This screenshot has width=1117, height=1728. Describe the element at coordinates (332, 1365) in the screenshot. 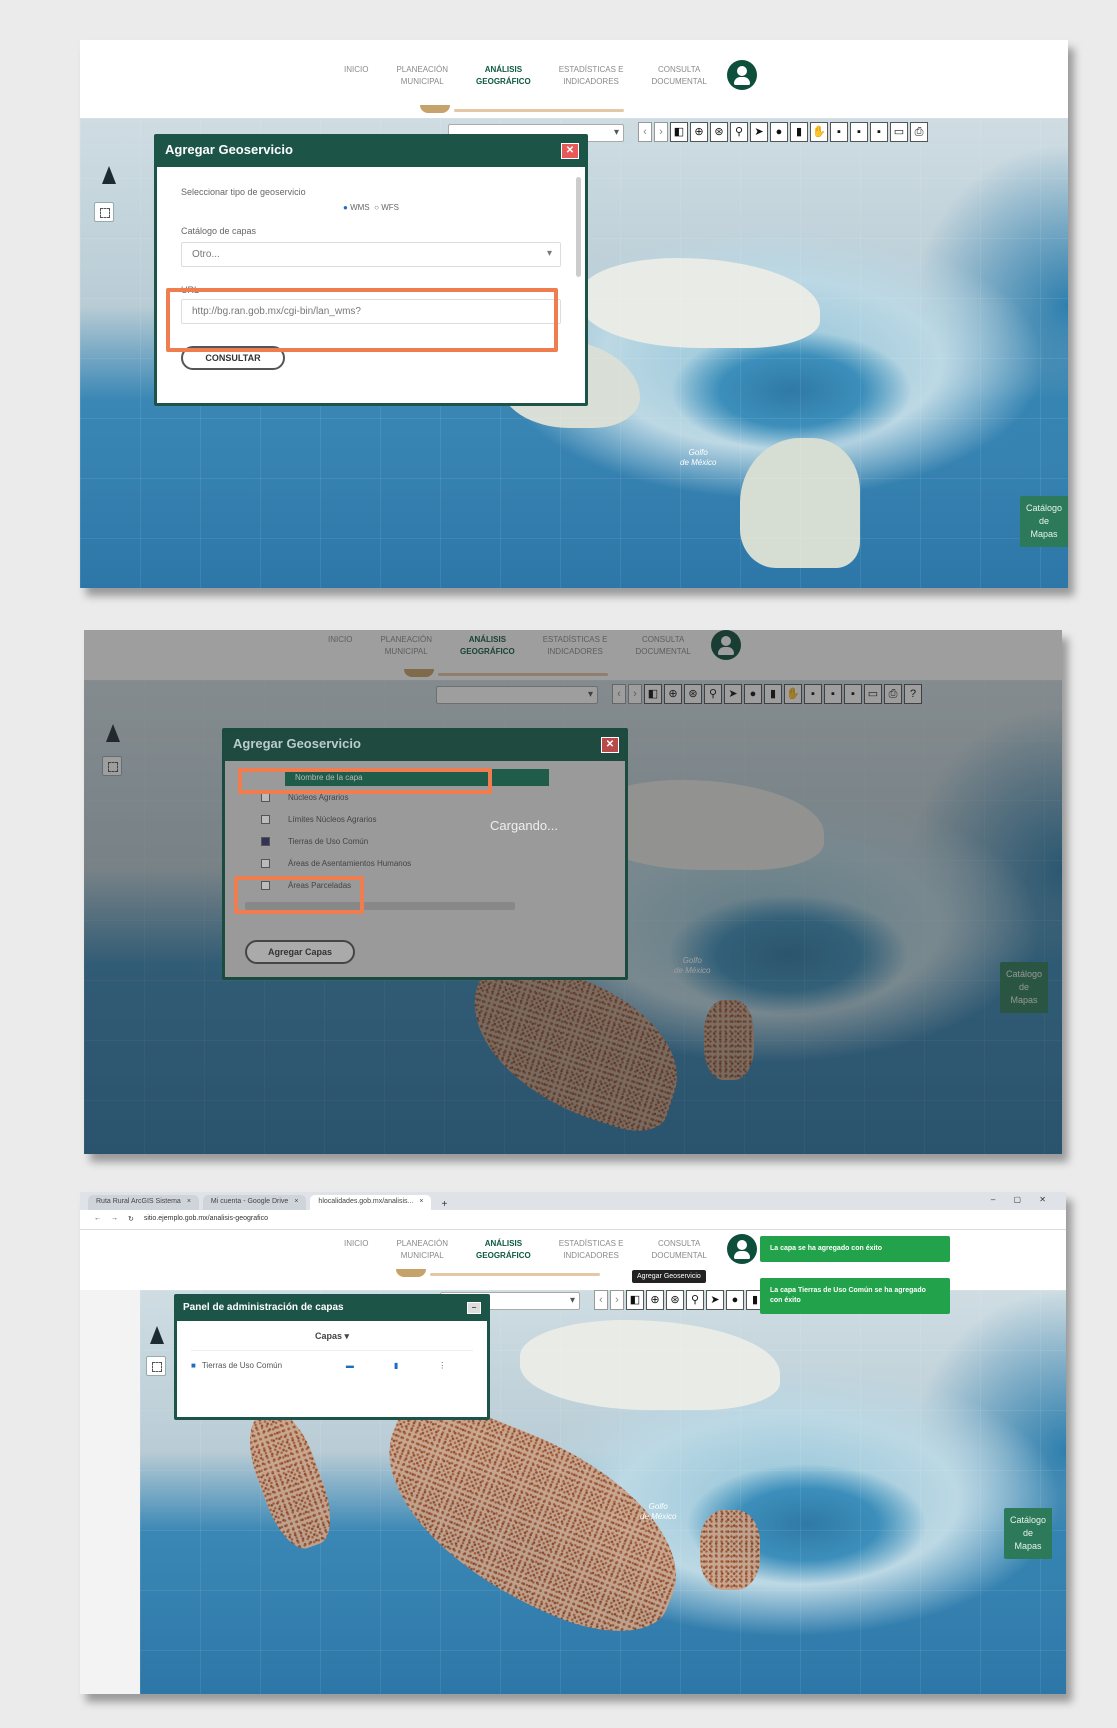

I see `layer-row: ■ Tierras de Uso Común ▬ ▮ ⋮` at that location.